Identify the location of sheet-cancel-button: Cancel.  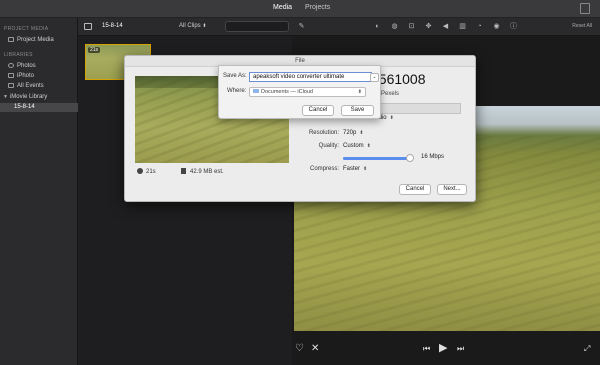
(318, 110).